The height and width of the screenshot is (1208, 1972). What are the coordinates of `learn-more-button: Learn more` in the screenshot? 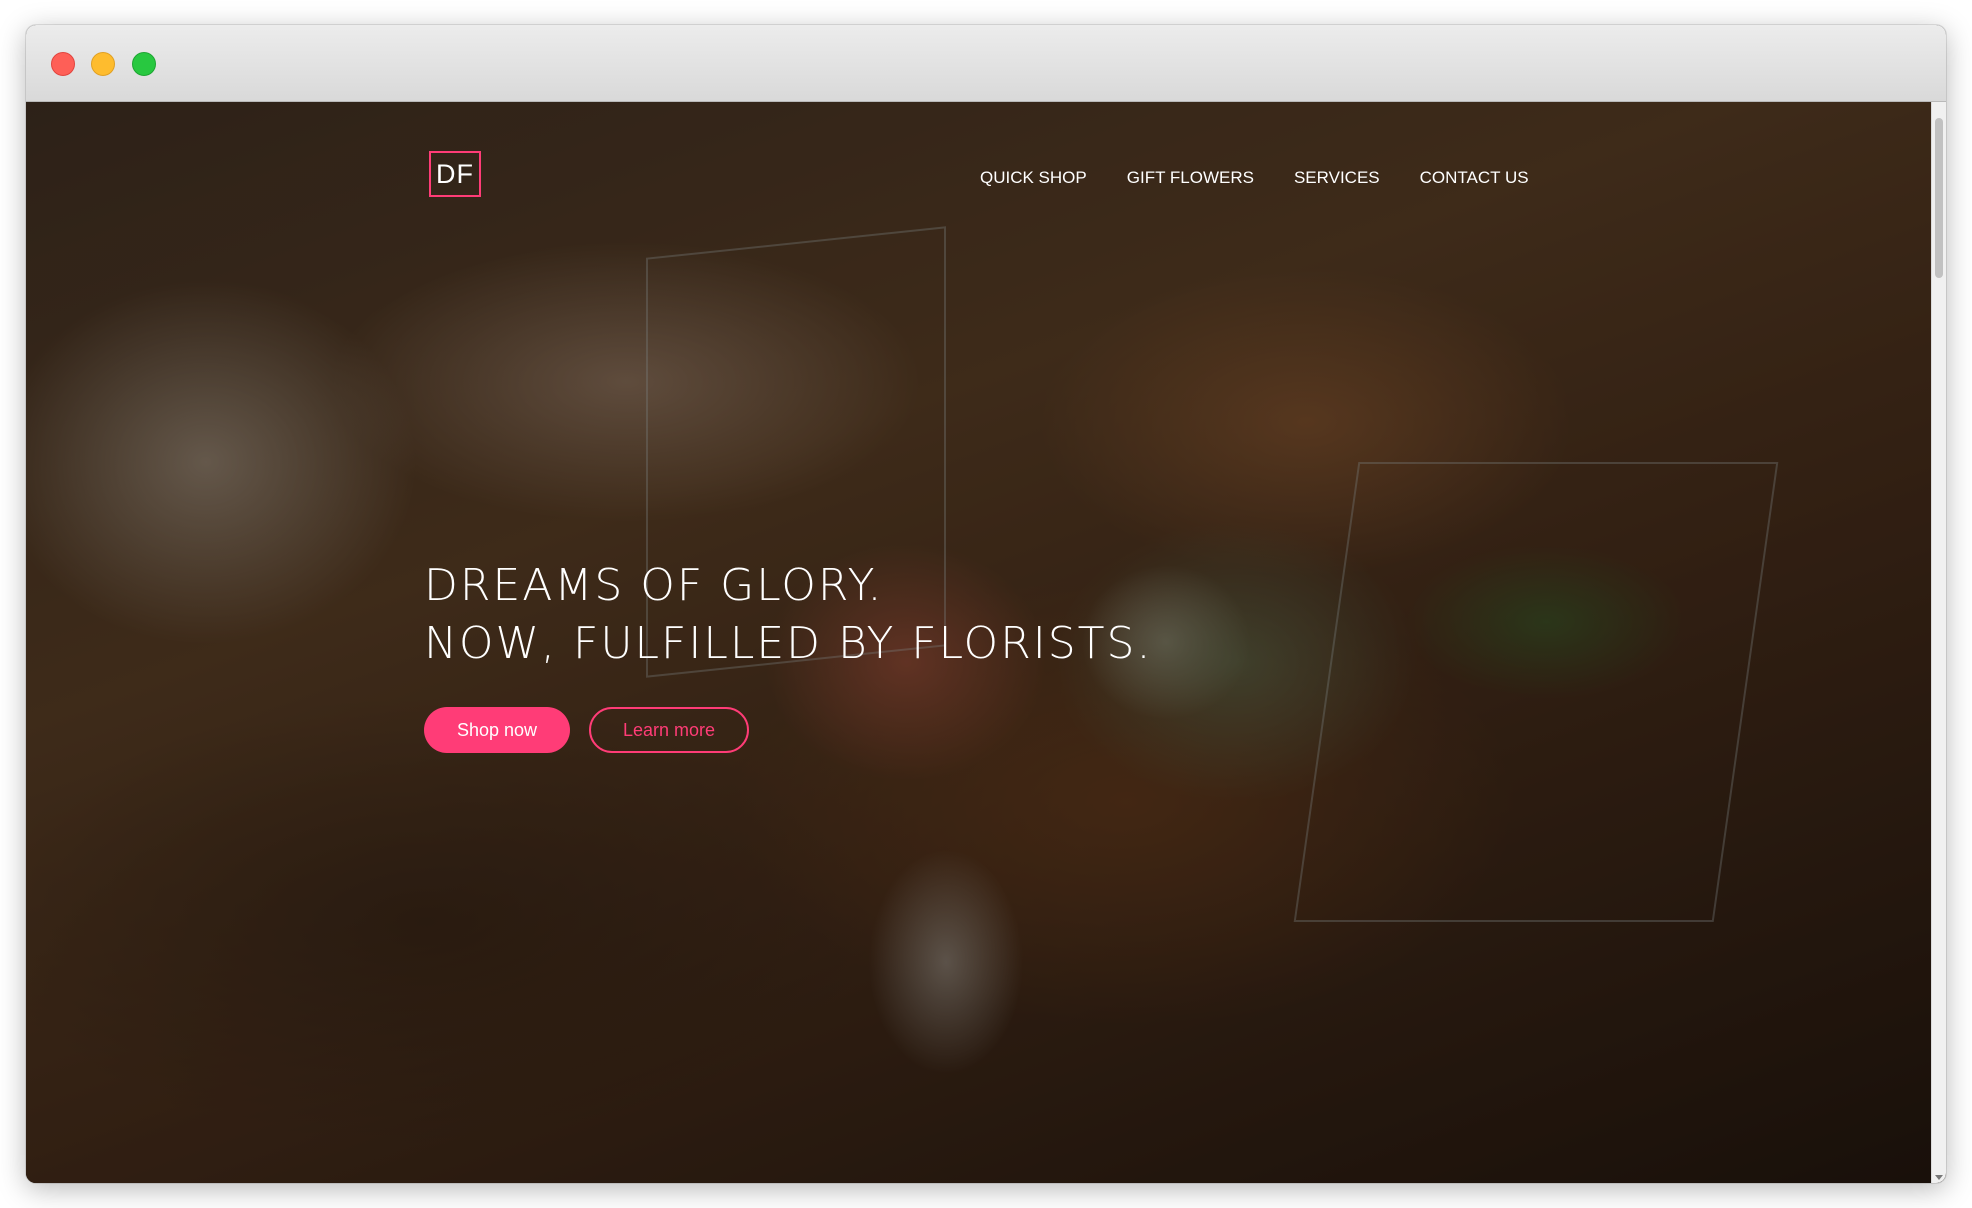 It's located at (669, 730).